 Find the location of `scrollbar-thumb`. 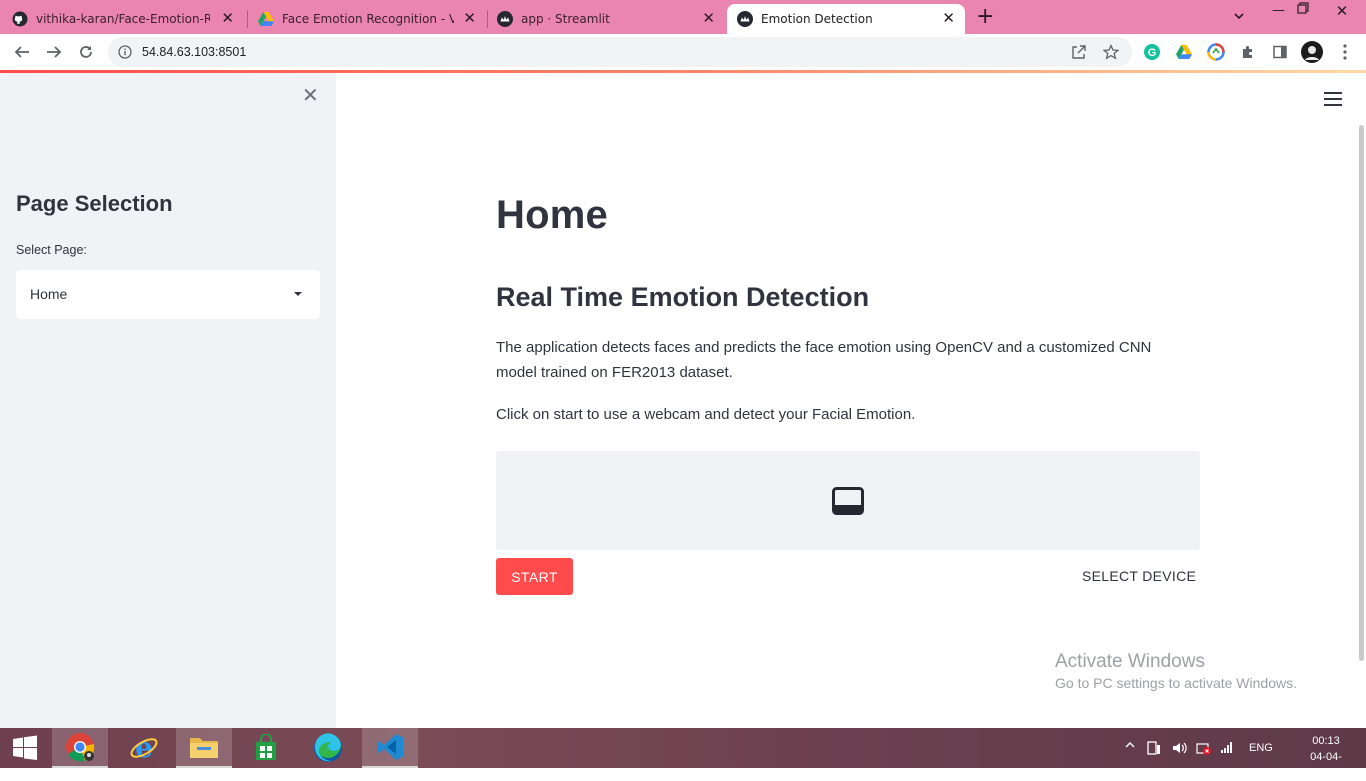

scrollbar-thumb is located at coordinates (1361, 393).